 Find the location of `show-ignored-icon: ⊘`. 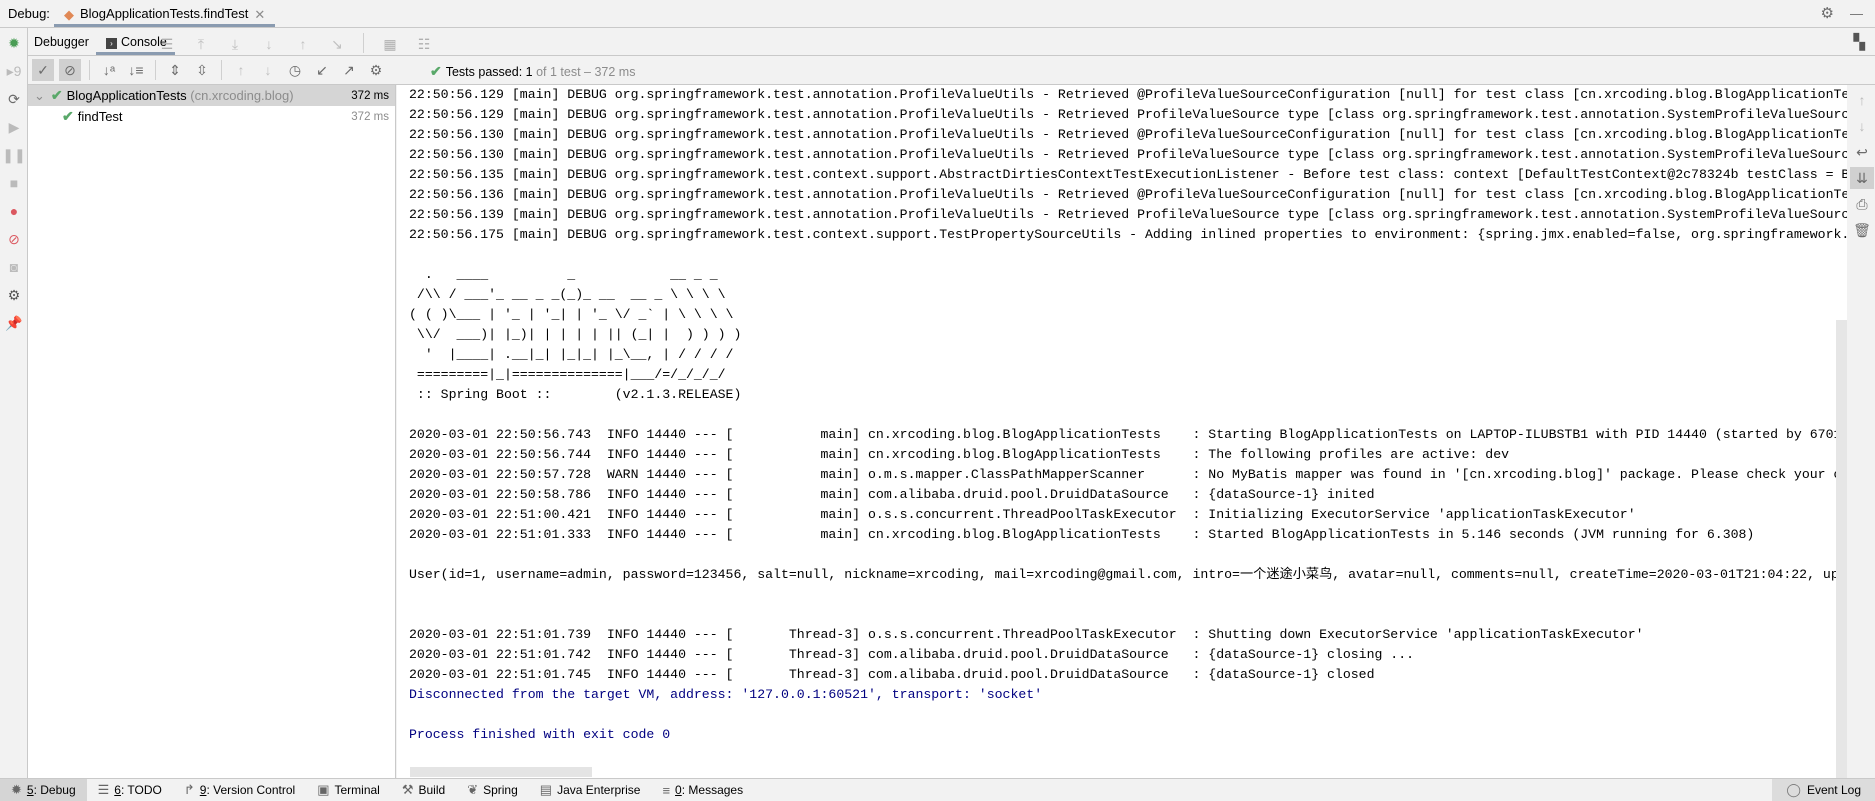

show-ignored-icon: ⊘ is located at coordinates (70, 70).